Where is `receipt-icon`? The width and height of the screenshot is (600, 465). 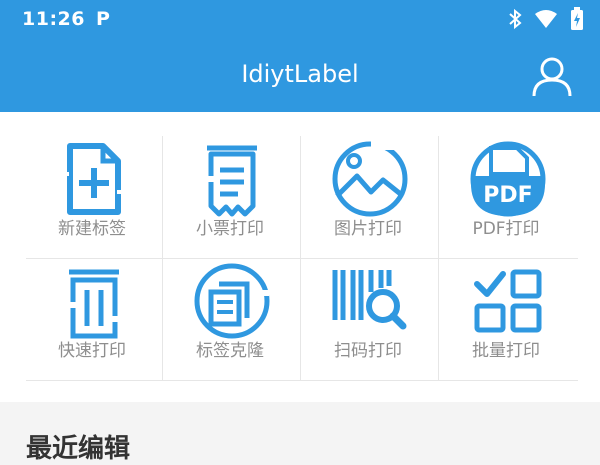
receipt-icon is located at coordinates (232, 181).